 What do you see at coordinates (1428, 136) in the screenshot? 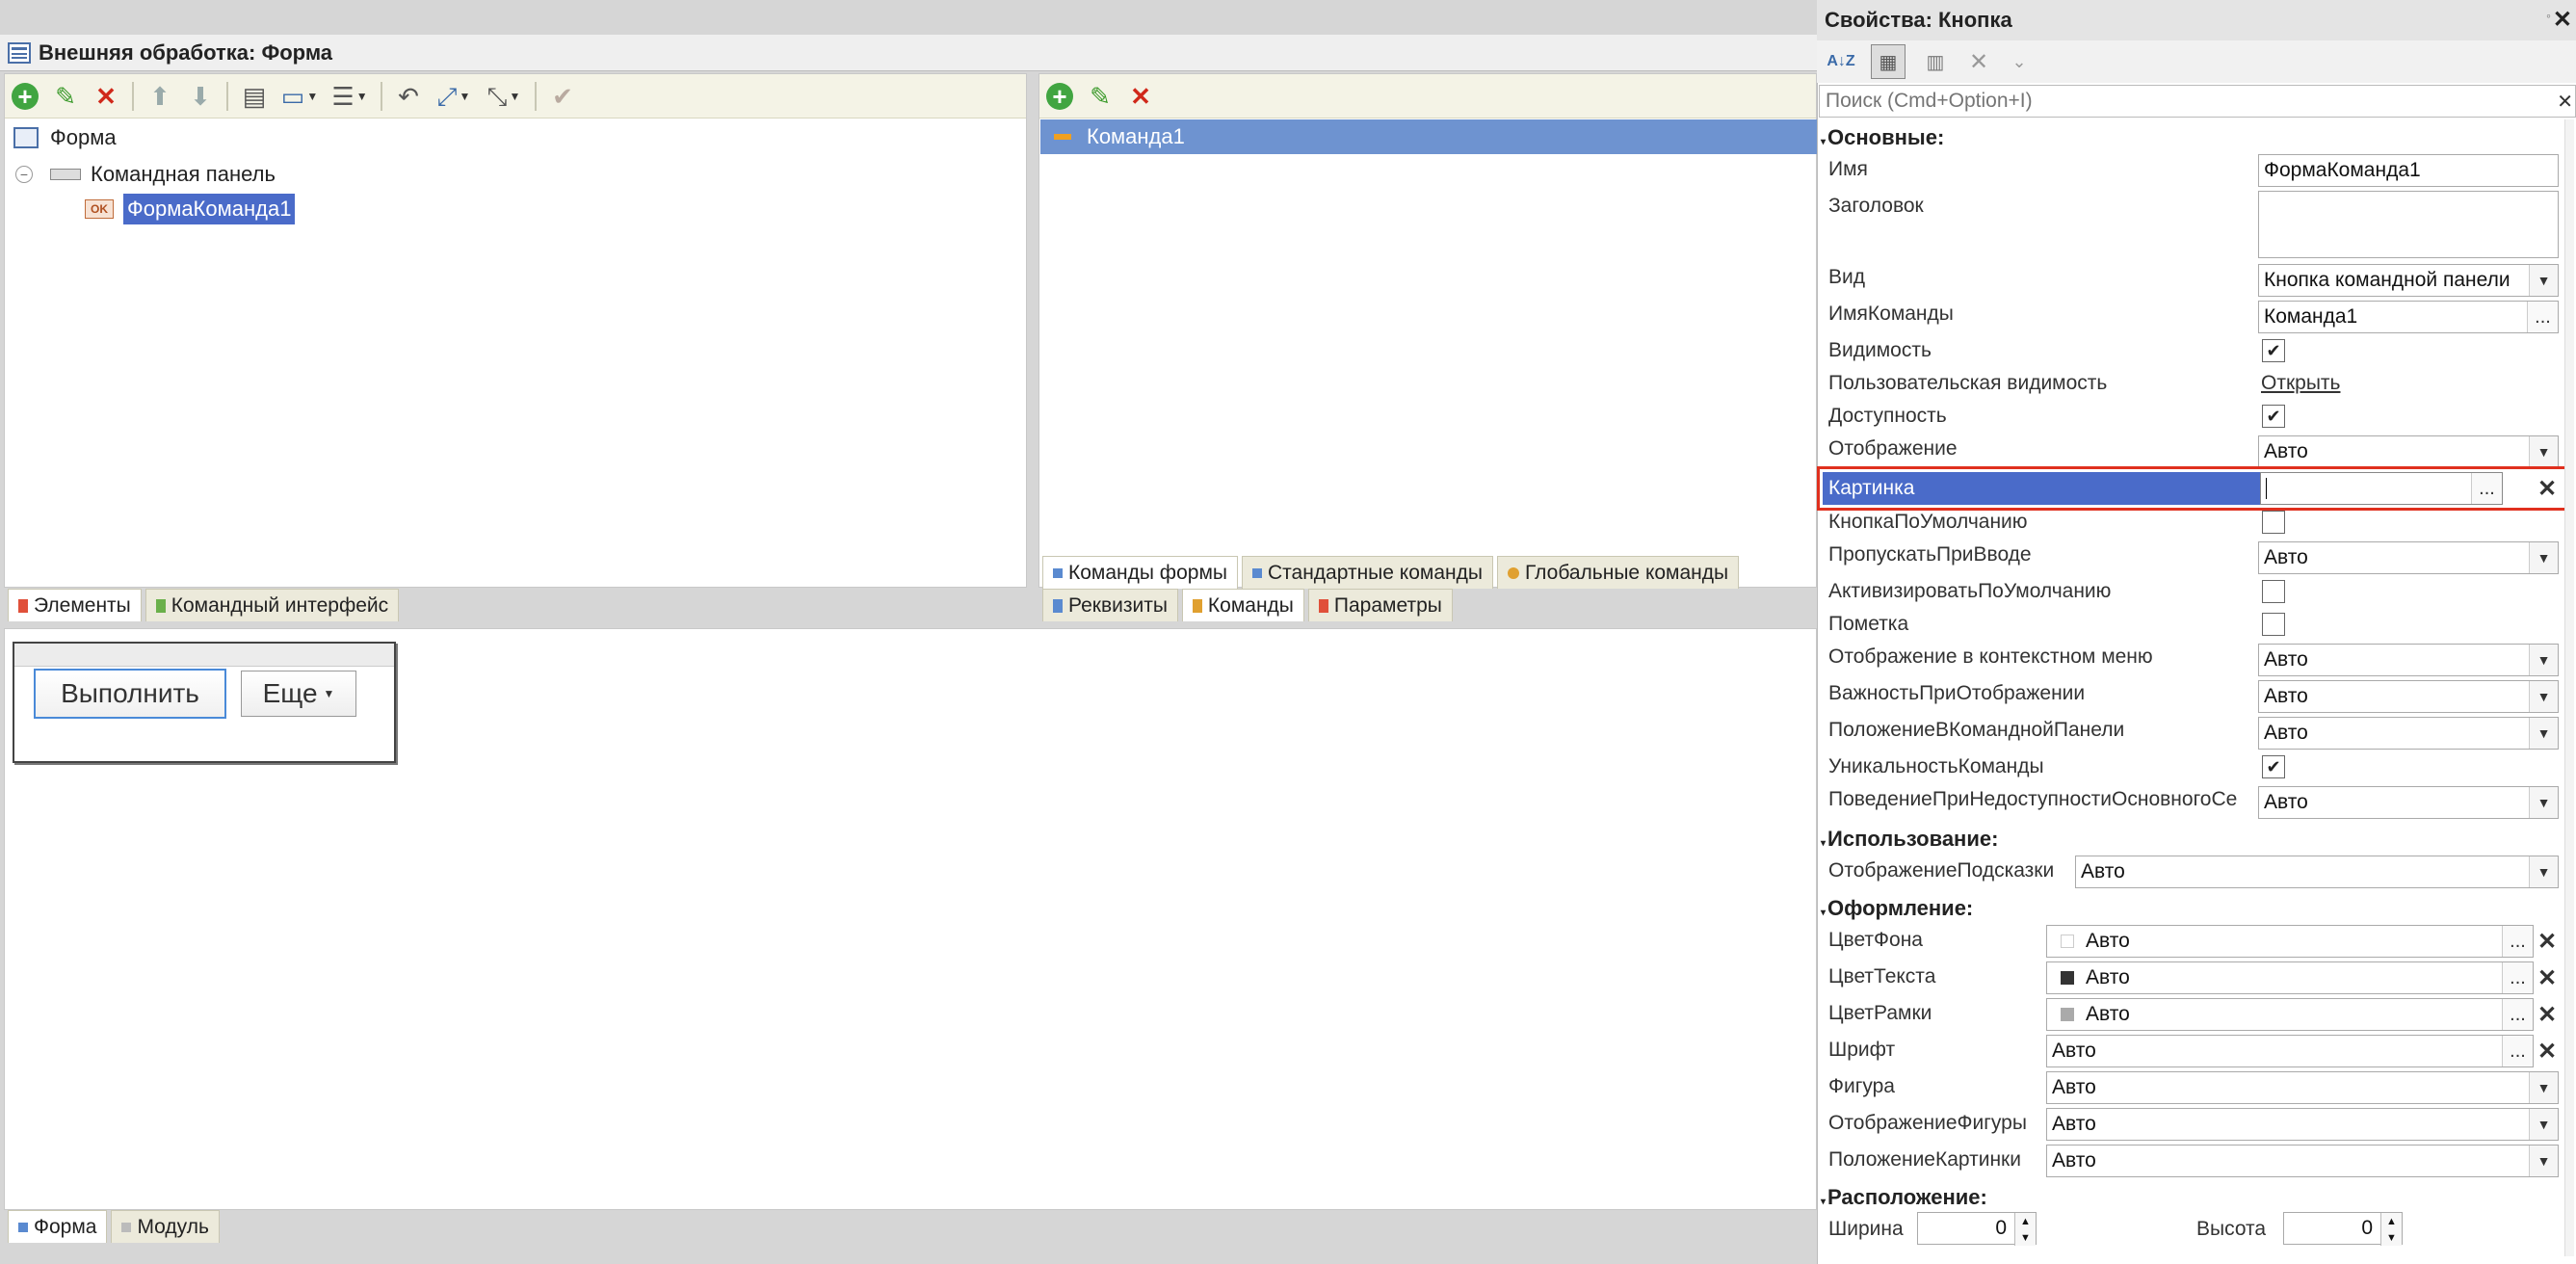
I see `command-row-selected: Команда1` at bounding box center [1428, 136].